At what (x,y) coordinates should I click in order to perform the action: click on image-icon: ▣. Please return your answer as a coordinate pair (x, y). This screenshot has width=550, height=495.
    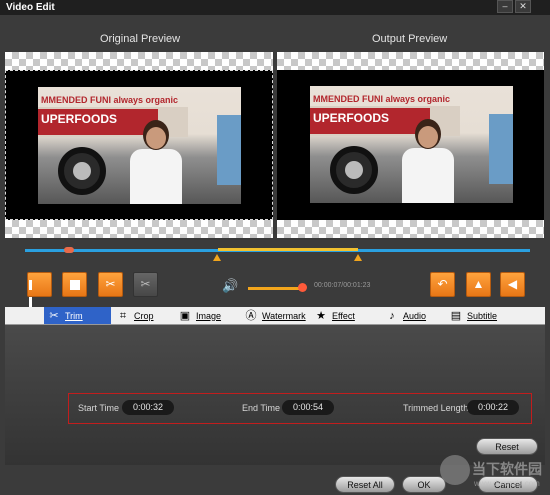
    Looking at the image, I should click on (185, 315).